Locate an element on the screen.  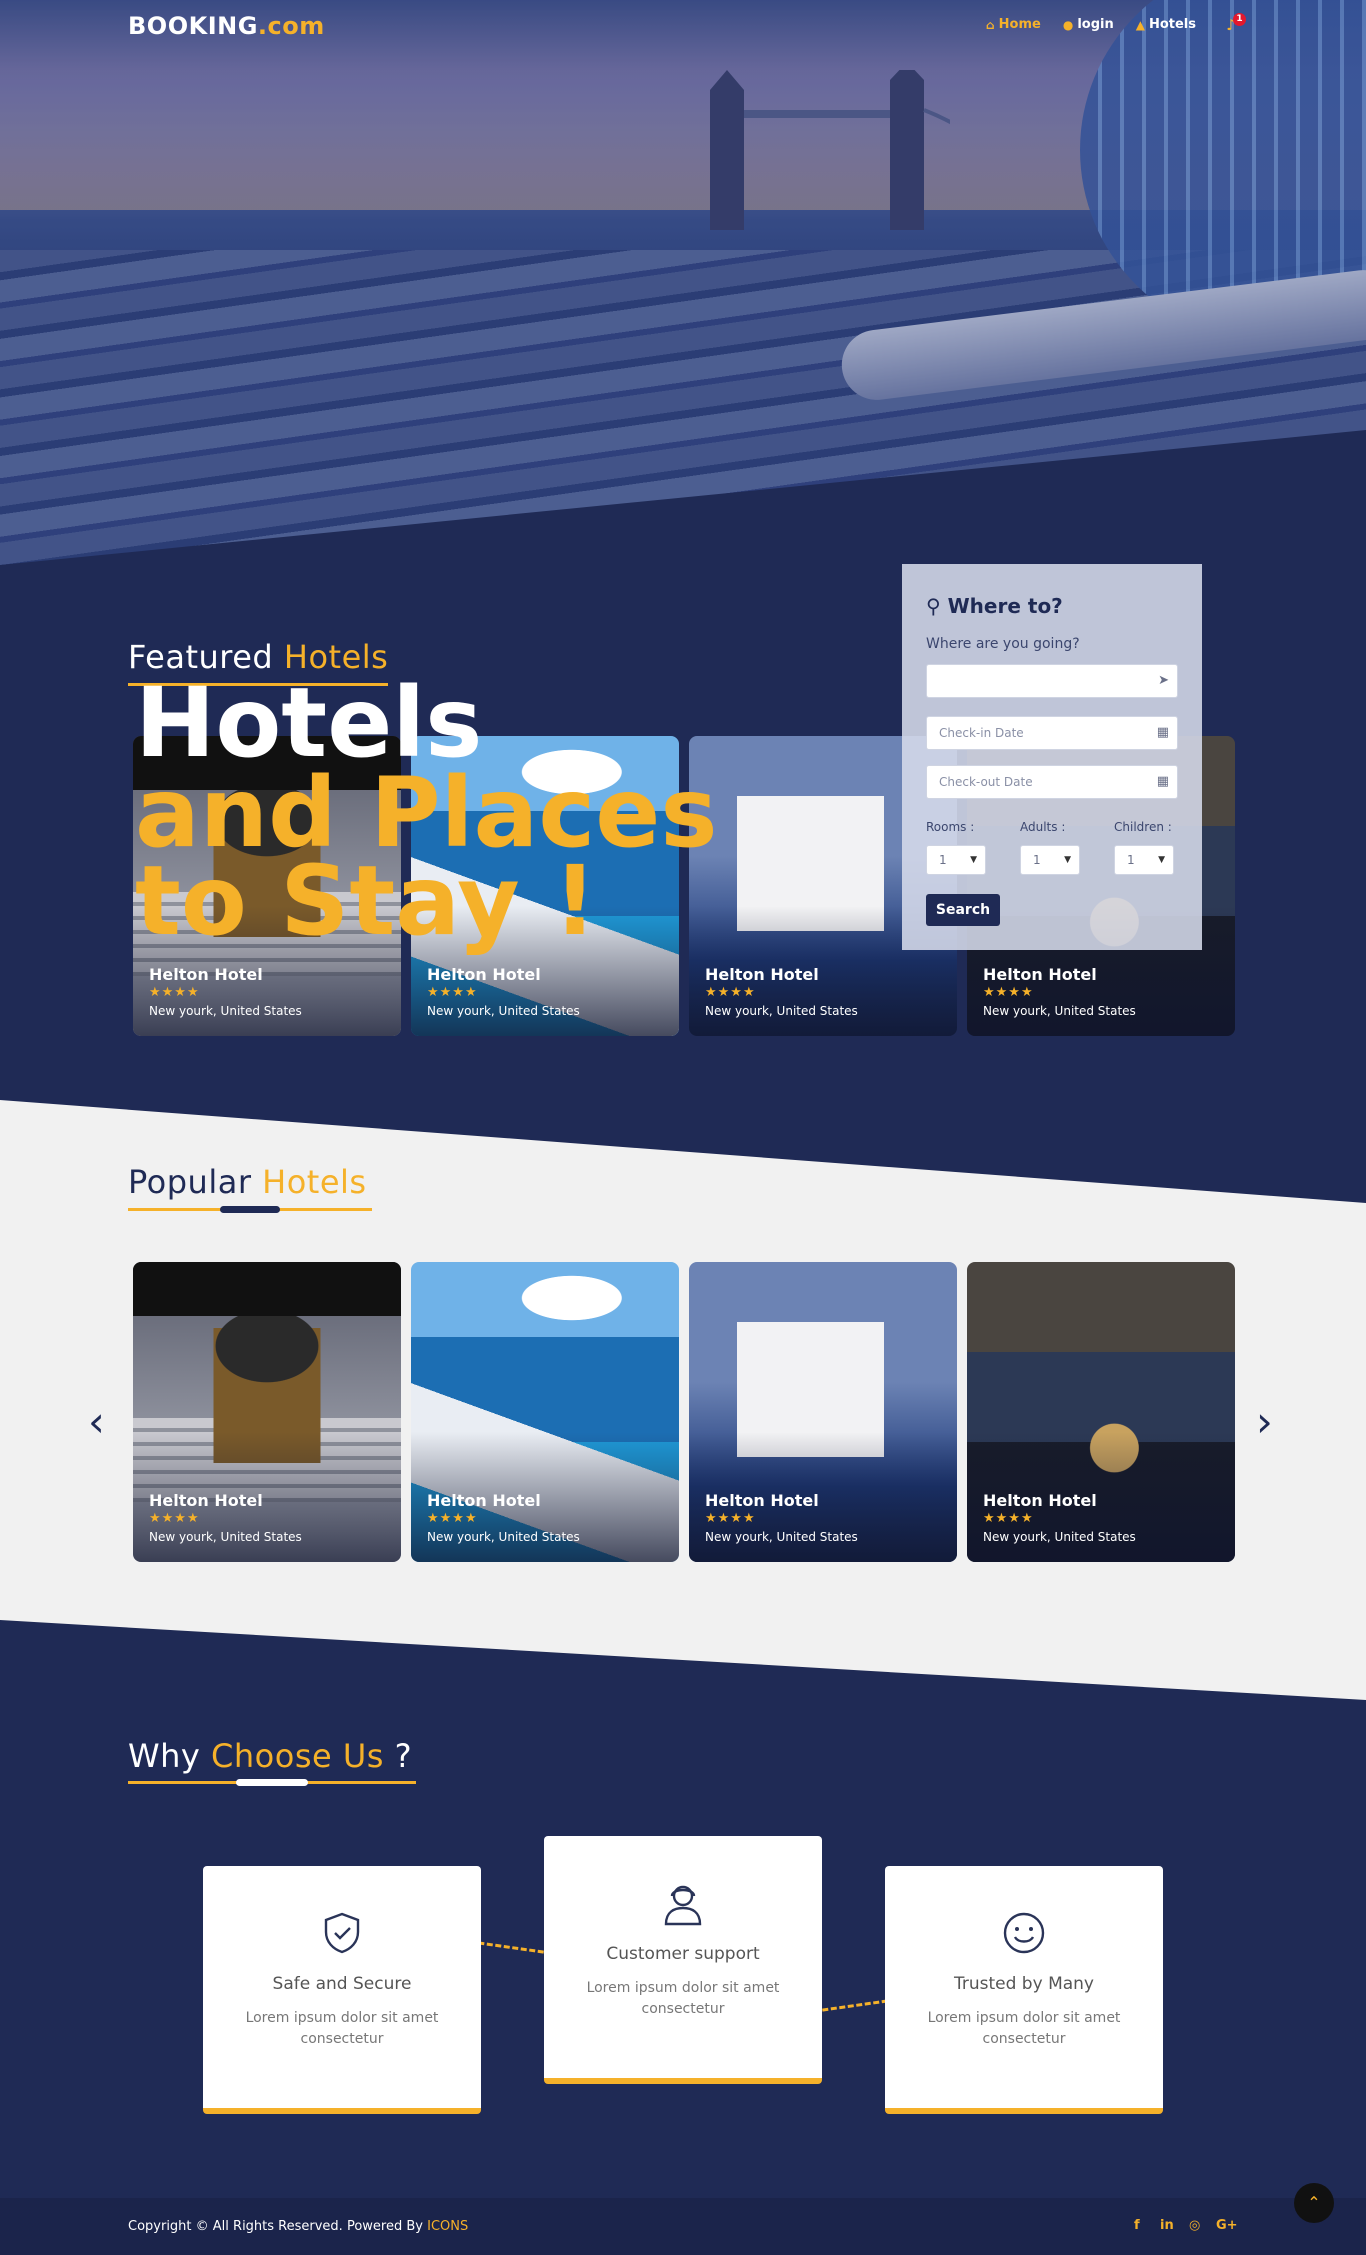
main-nav: ⌂ Home ● login ▲ Hotels is located at coordinates (1091, 24).